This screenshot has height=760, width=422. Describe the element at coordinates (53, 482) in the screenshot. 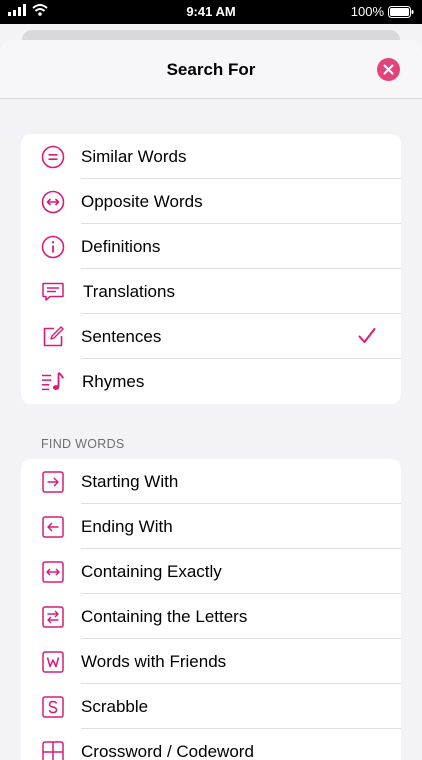

I see `arrow-right-square-icon` at that location.